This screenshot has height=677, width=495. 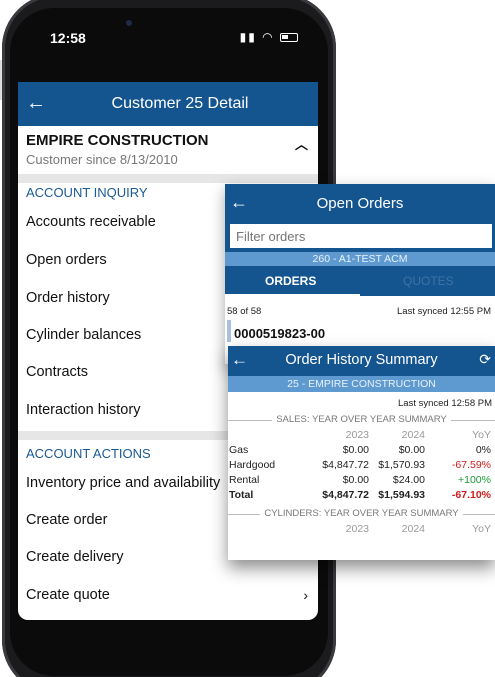 I want to click on open-orders-header: ← Open Orders, so click(x=360, y=203).